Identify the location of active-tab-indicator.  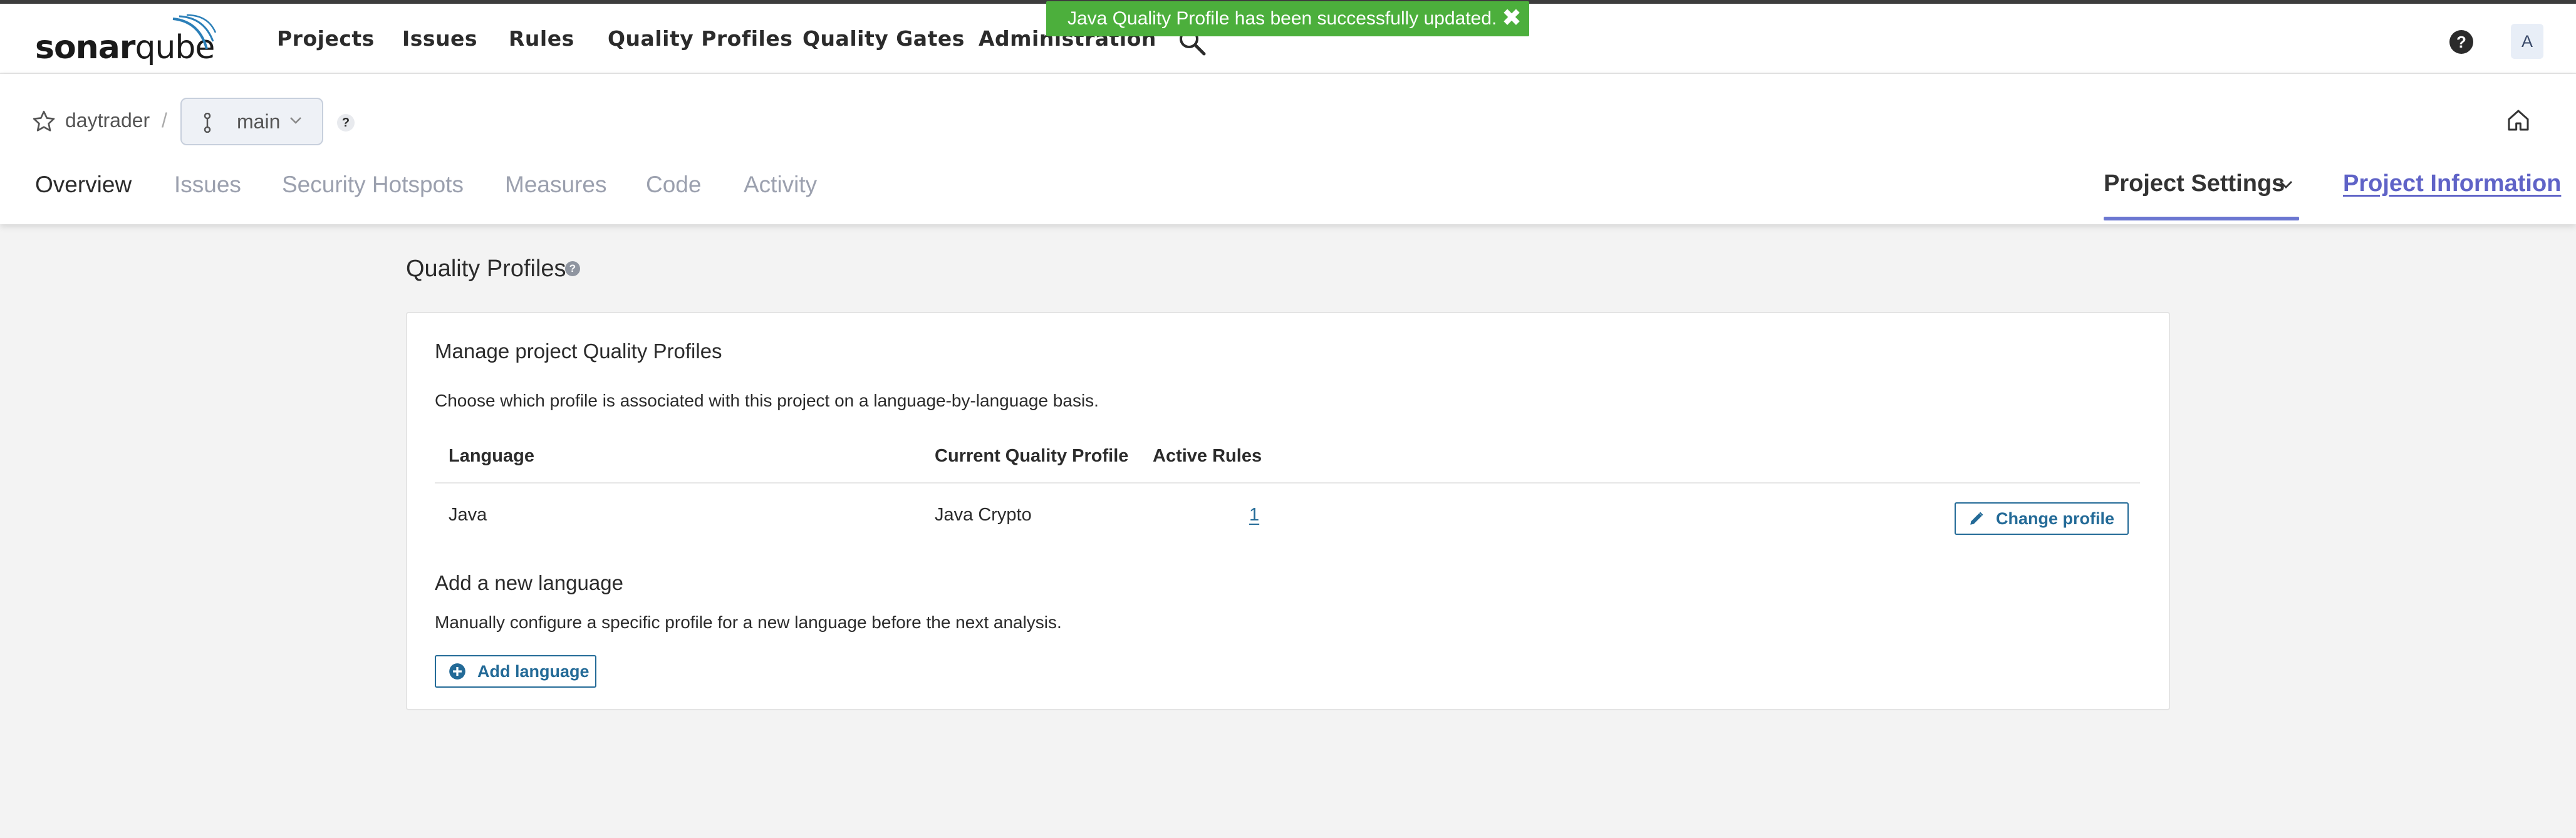
(2201, 218).